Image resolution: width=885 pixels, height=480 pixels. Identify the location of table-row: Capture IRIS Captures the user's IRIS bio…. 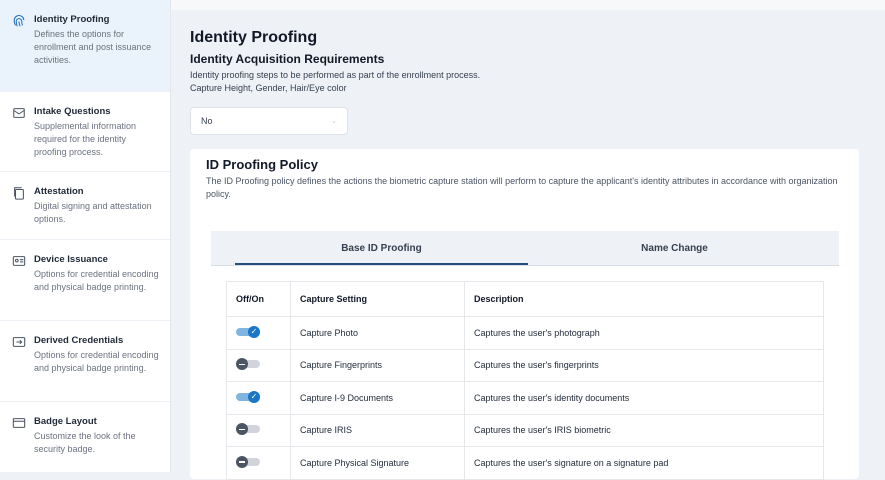
(525, 430).